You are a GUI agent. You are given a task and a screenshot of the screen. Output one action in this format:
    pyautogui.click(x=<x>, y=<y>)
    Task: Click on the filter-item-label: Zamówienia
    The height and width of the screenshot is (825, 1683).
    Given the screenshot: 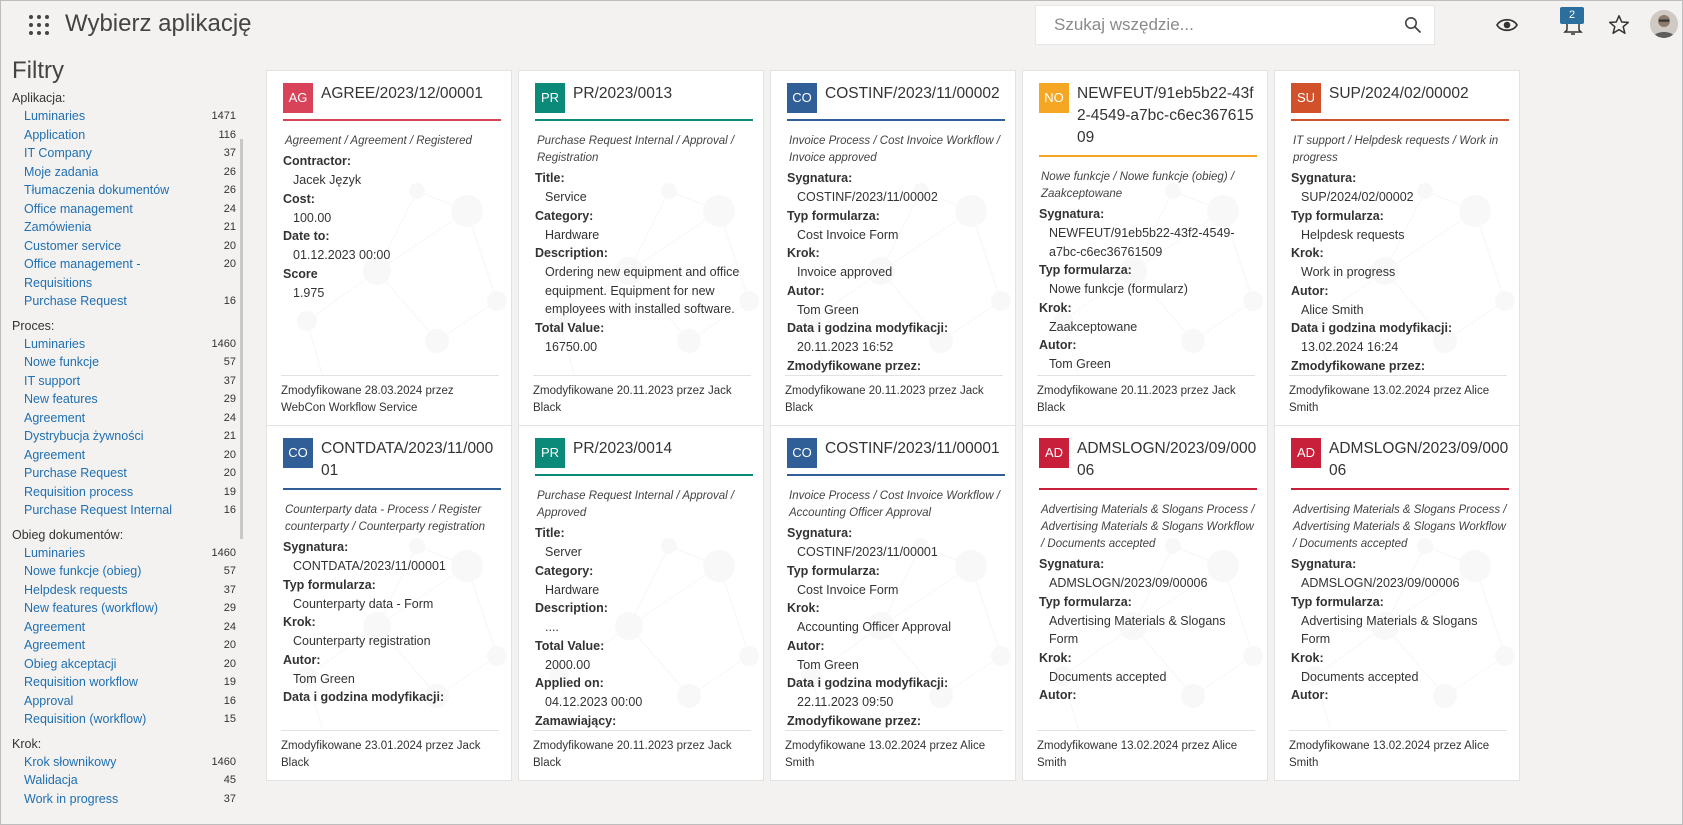 What is the action you would take?
    pyautogui.click(x=109, y=227)
    